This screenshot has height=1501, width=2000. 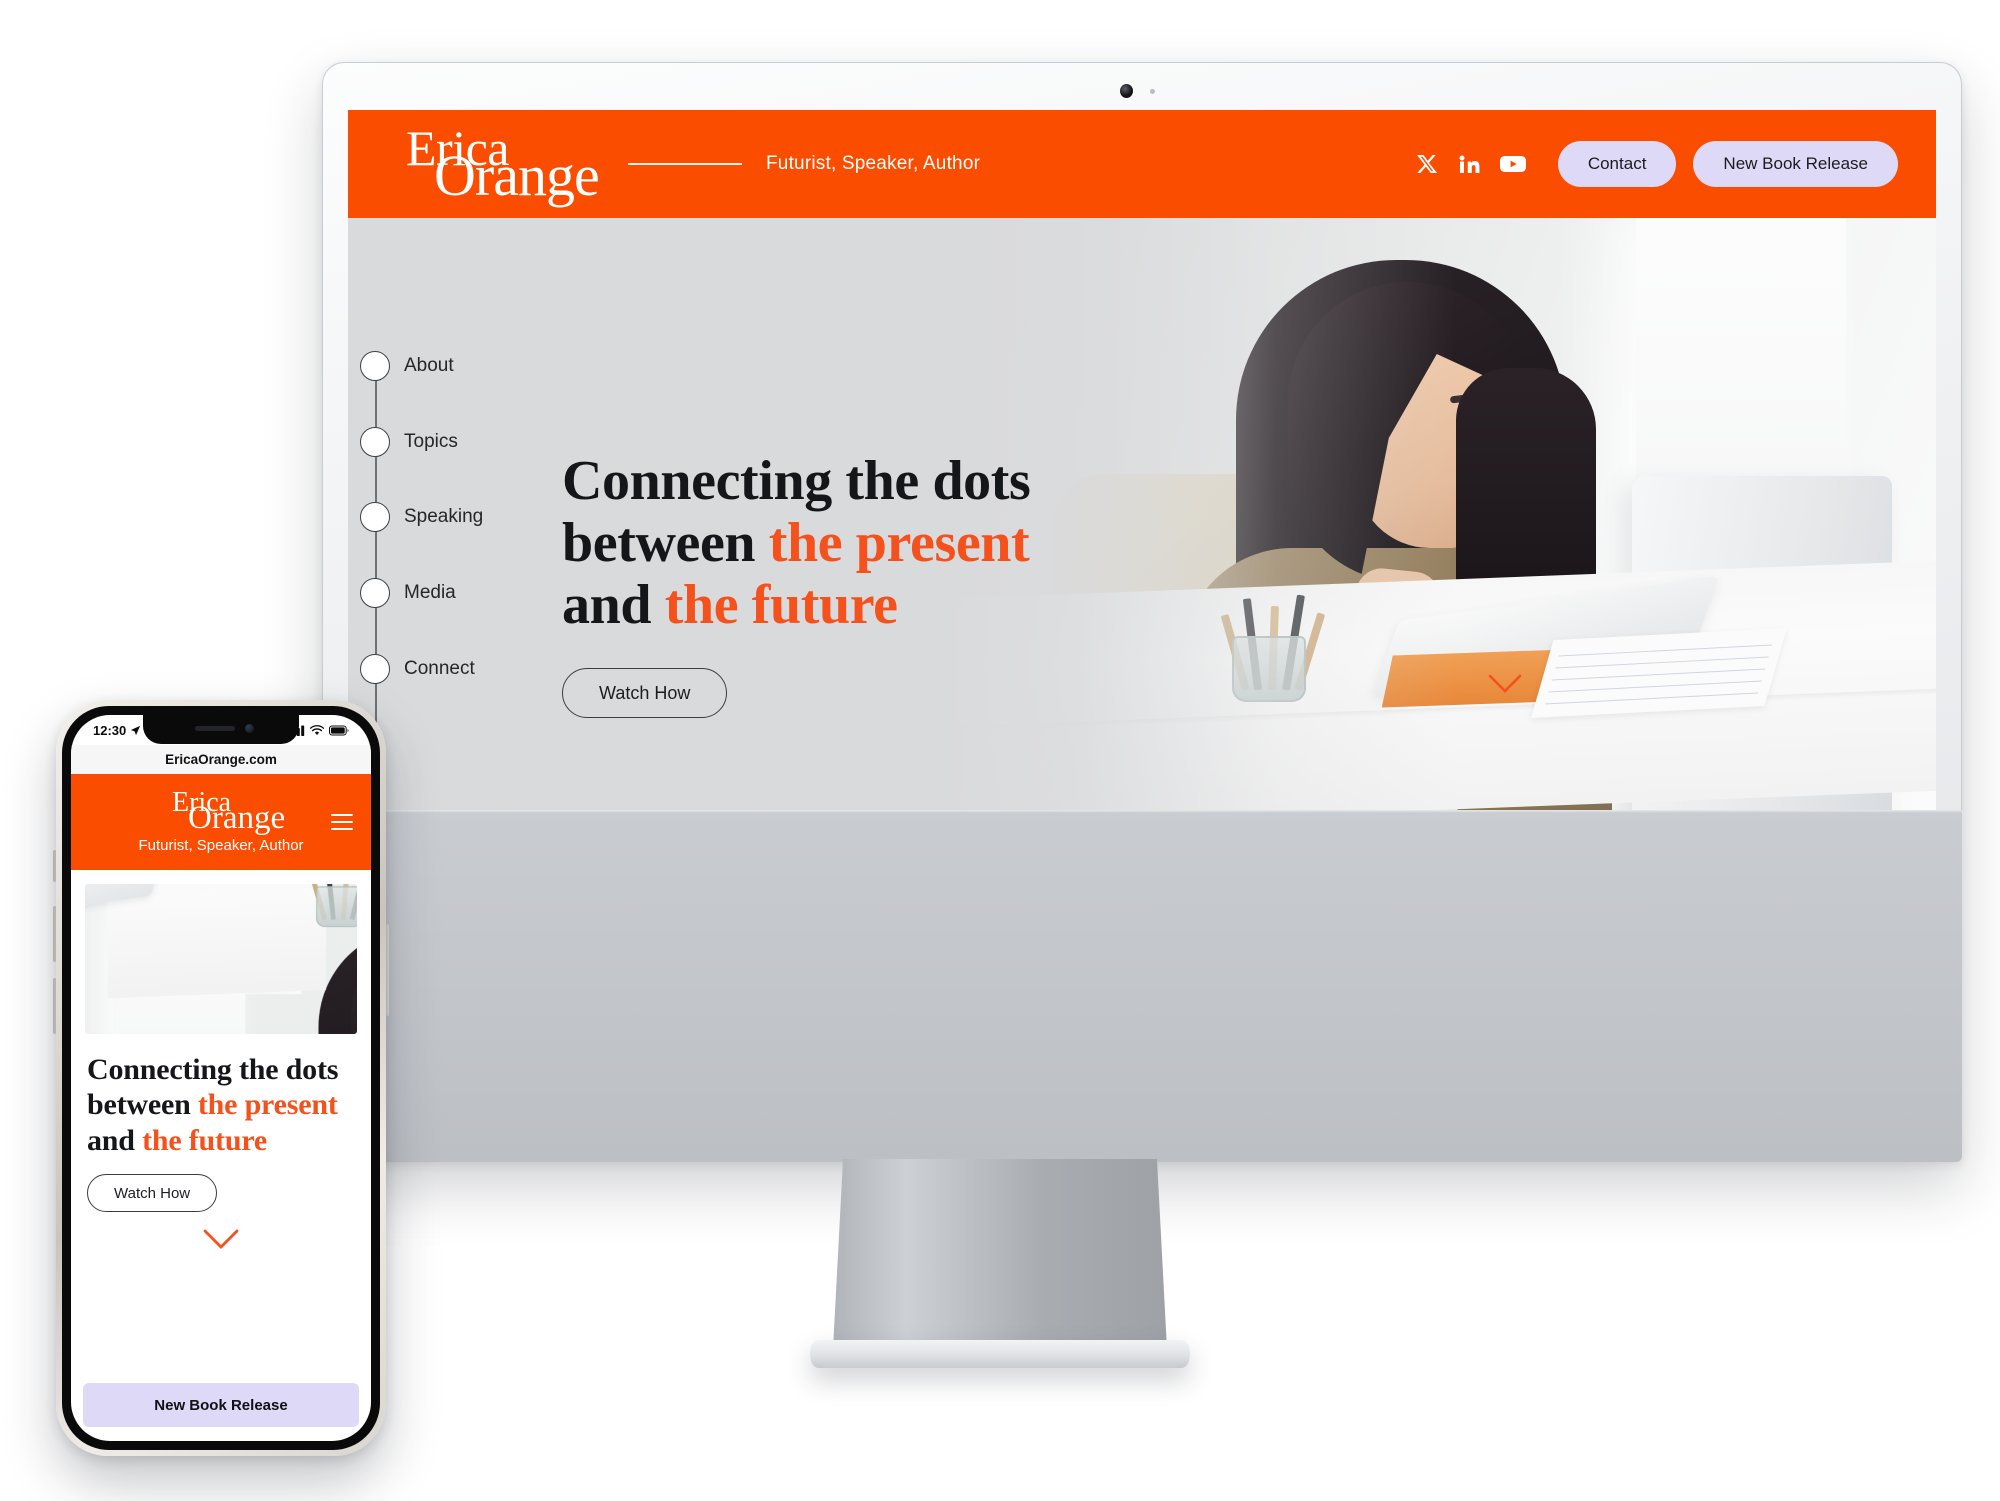 I want to click on headline-line3-plain: and, so click(x=115, y=1140).